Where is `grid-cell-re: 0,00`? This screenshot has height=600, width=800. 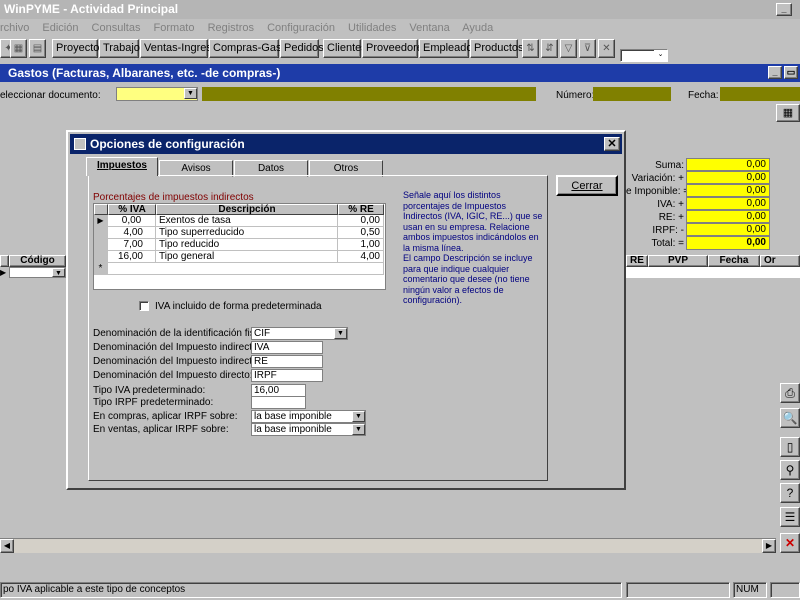 grid-cell-re: 0,00 is located at coordinates (361, 221).